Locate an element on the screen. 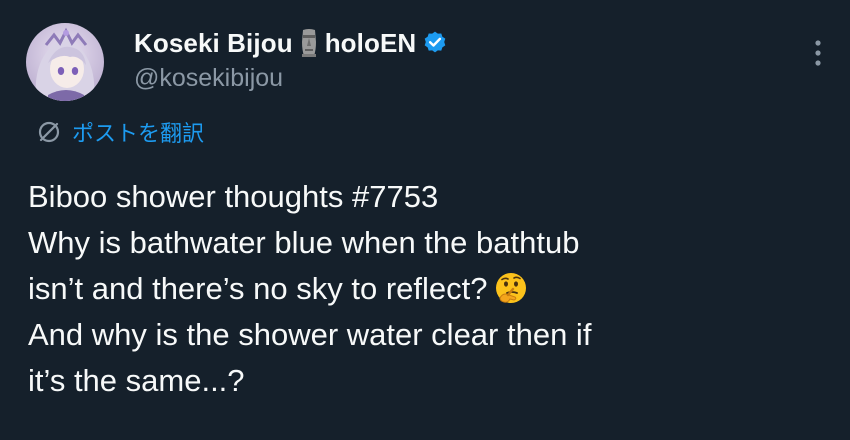 This screenshot has width=850, height=440. author-display-name: Koseki Bijou is located at coordinates (213, 43).